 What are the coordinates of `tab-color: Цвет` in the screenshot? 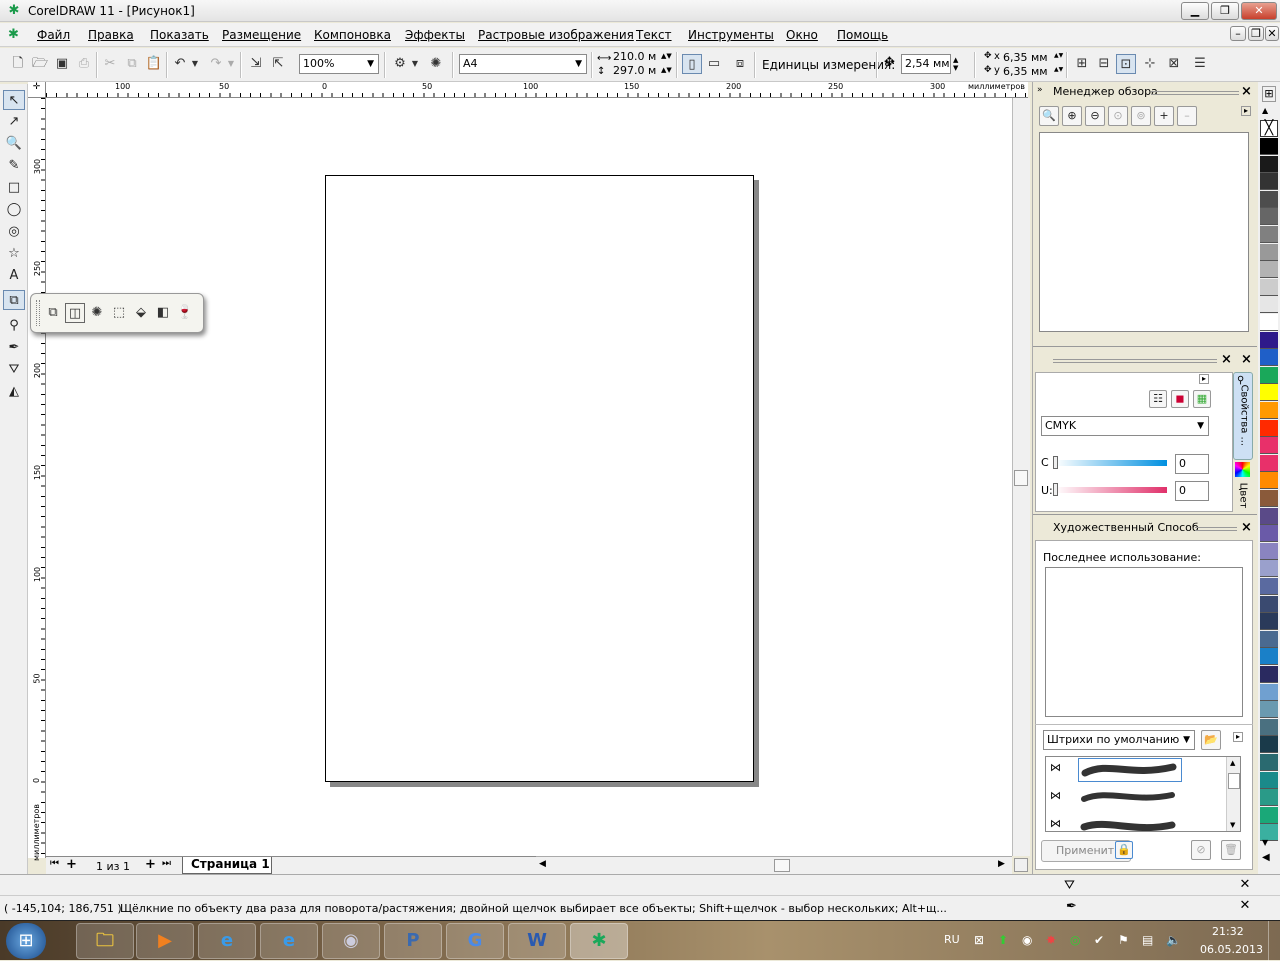 It's located at (1243, 487).